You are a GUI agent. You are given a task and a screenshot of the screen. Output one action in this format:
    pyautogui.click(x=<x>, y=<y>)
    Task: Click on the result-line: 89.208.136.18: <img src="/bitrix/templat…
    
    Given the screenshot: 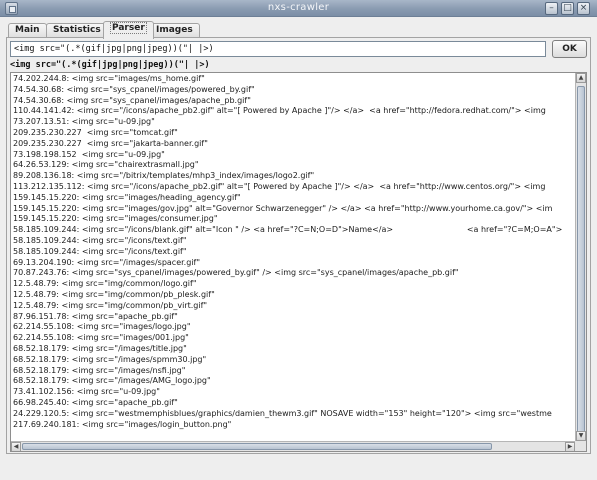 What is the action you would take?
    pyautogui.click(x=164, y=176)
    